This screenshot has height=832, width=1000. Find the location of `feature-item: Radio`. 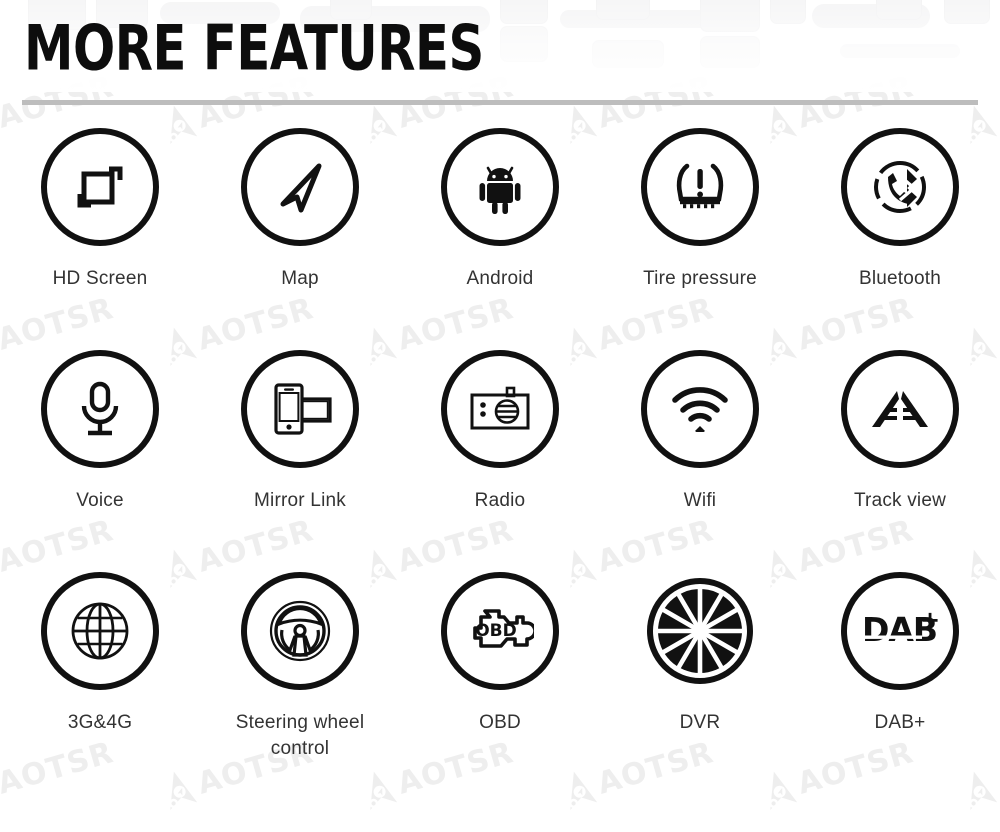

feature-item: Radio is located at coordinates (500, 461).